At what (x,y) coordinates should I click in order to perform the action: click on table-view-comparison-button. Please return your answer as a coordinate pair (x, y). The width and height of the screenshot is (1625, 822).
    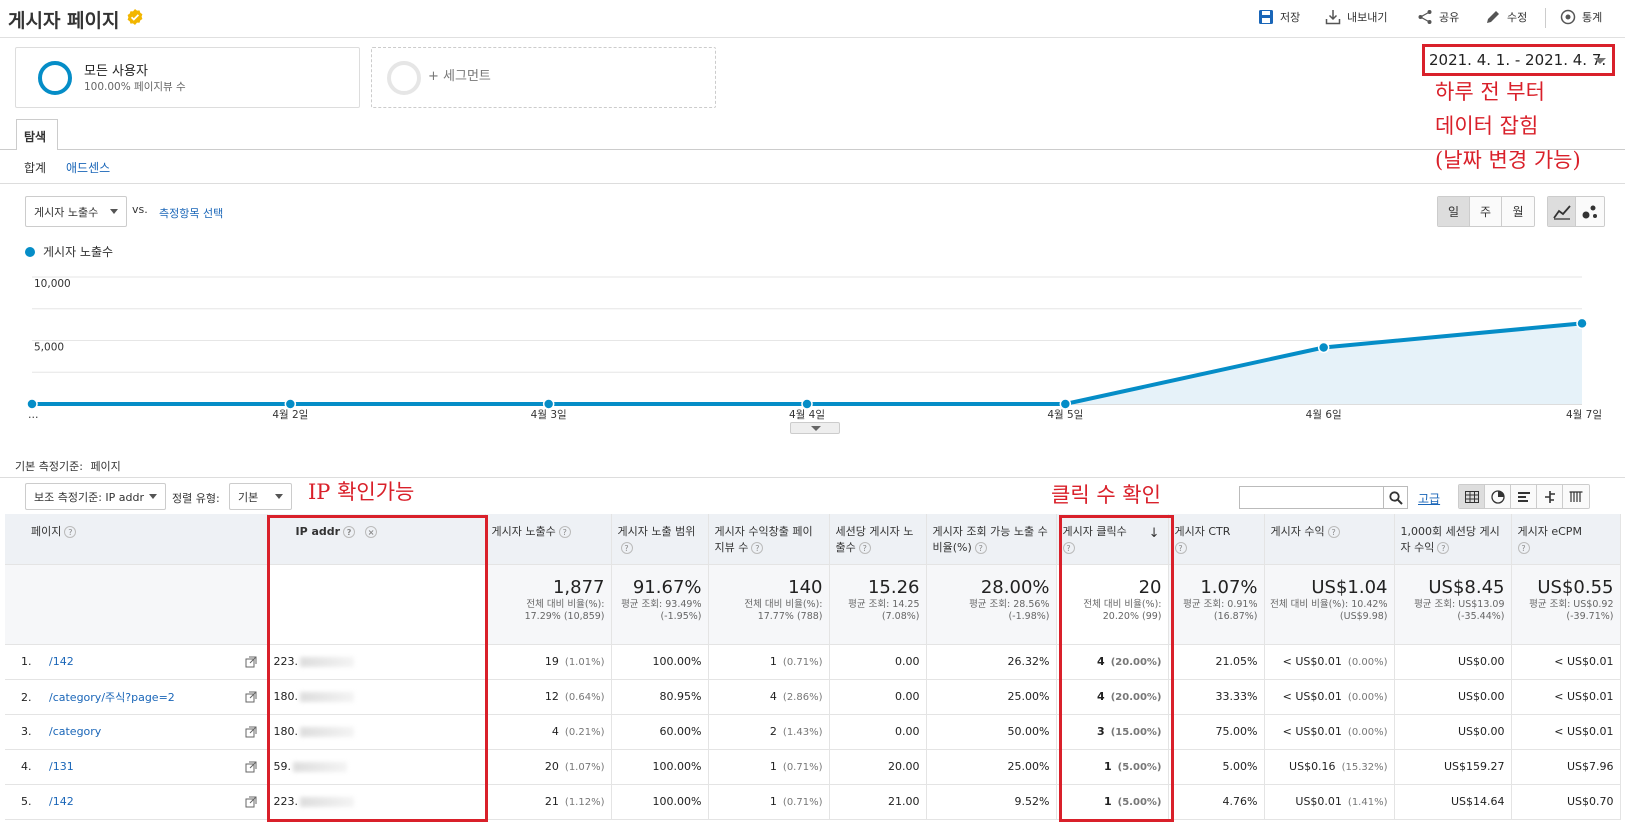
    Looking at the image, I should click on (1550, 496).